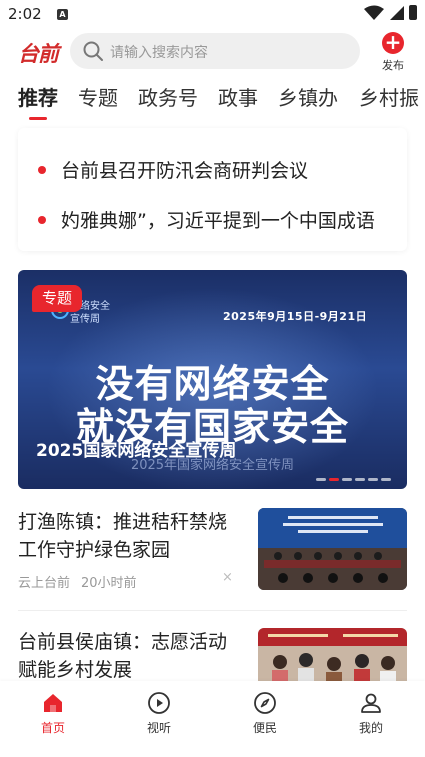  What do you see at coordinates (159, 53) in the screenshot?
I see `search-placeholder: 请输入搜索内容` at bounding box center [159, 53].